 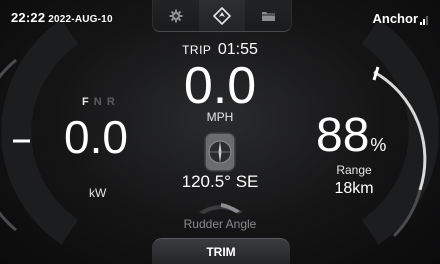 What do you see at coordinates (221, 208) in the screenshot?
I see `rudder-angle-gauge` at bounding box center [221, 208].